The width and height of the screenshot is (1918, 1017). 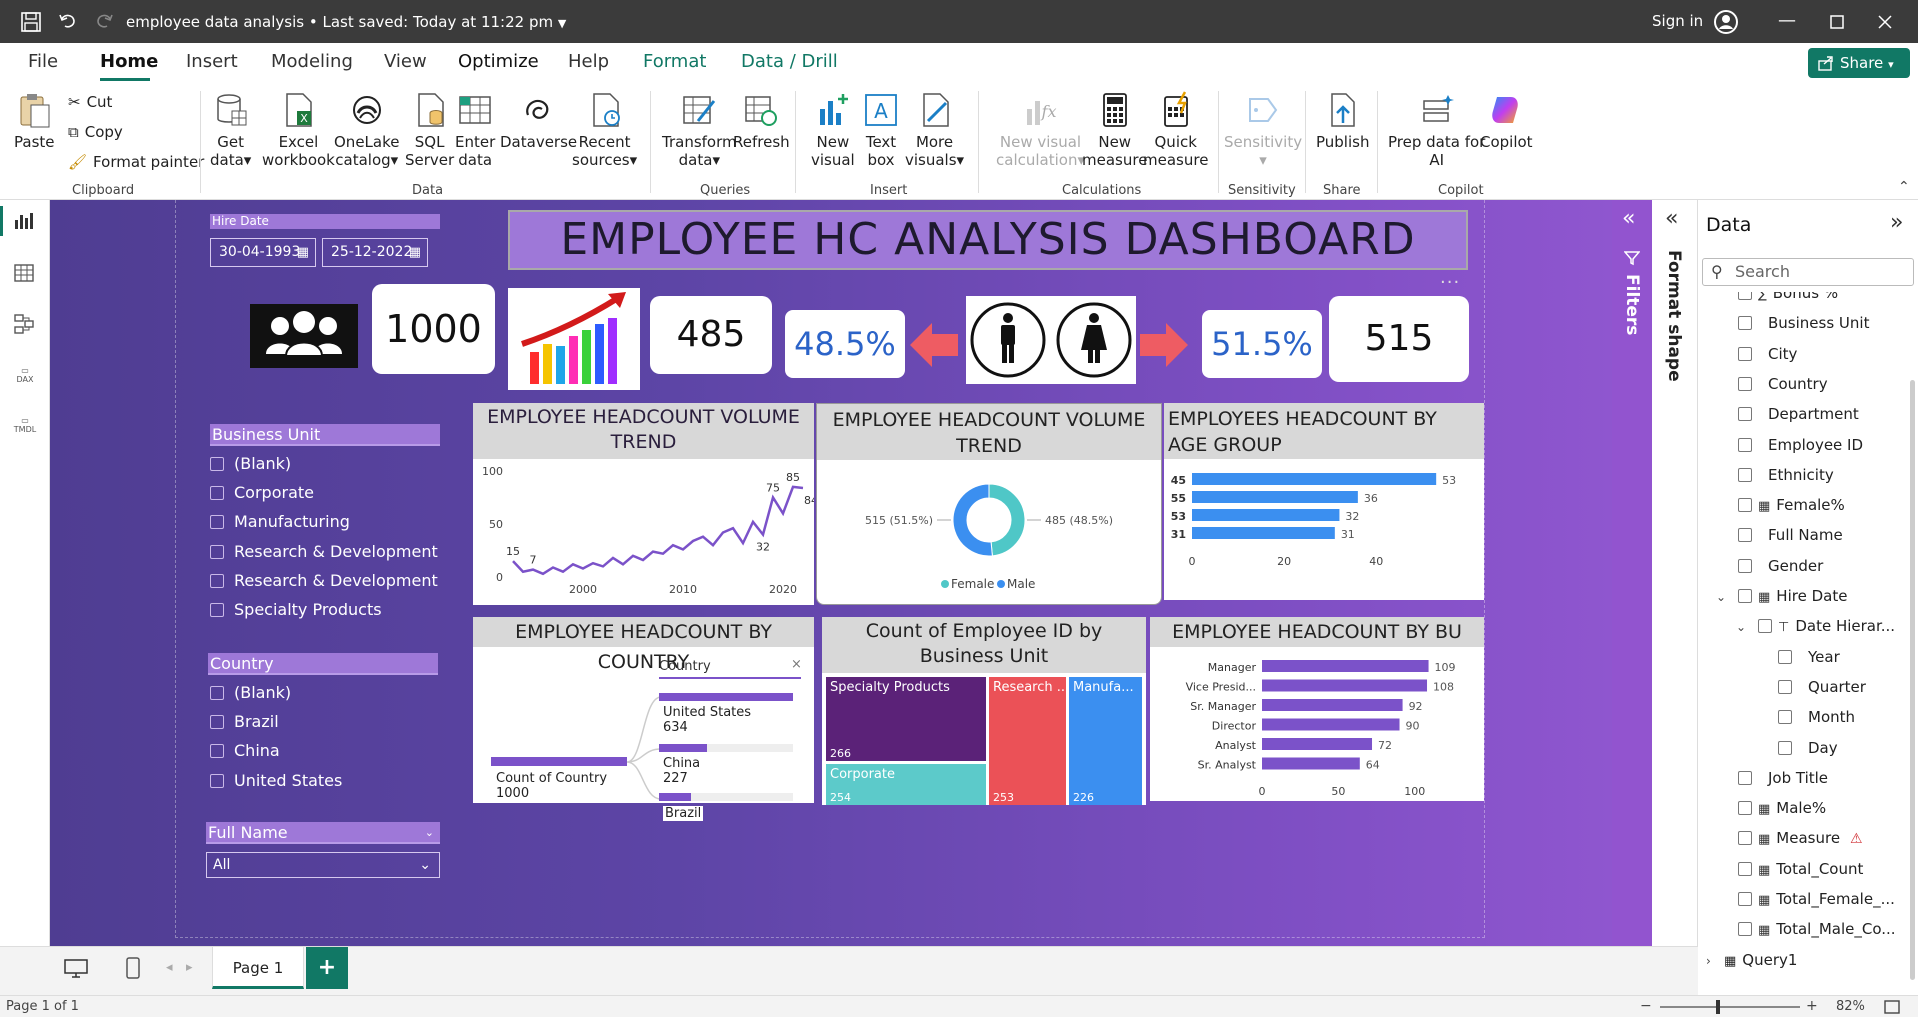 What do you see at coordinates (230, 130) in the screenshot?
I see `get-data-button: Get data▾` at bounding box center [230, 130].